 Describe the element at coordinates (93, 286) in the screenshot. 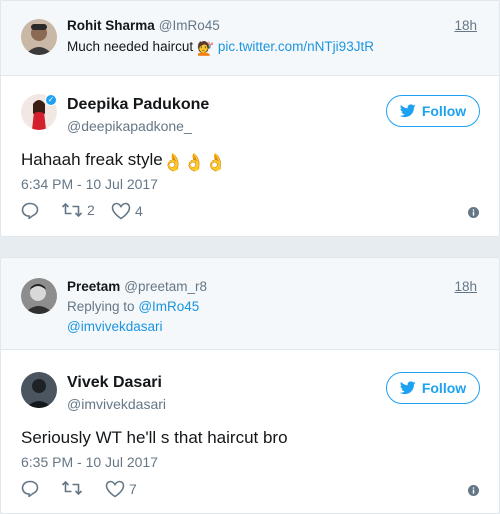

I see `author-name: Preetam` at that location.